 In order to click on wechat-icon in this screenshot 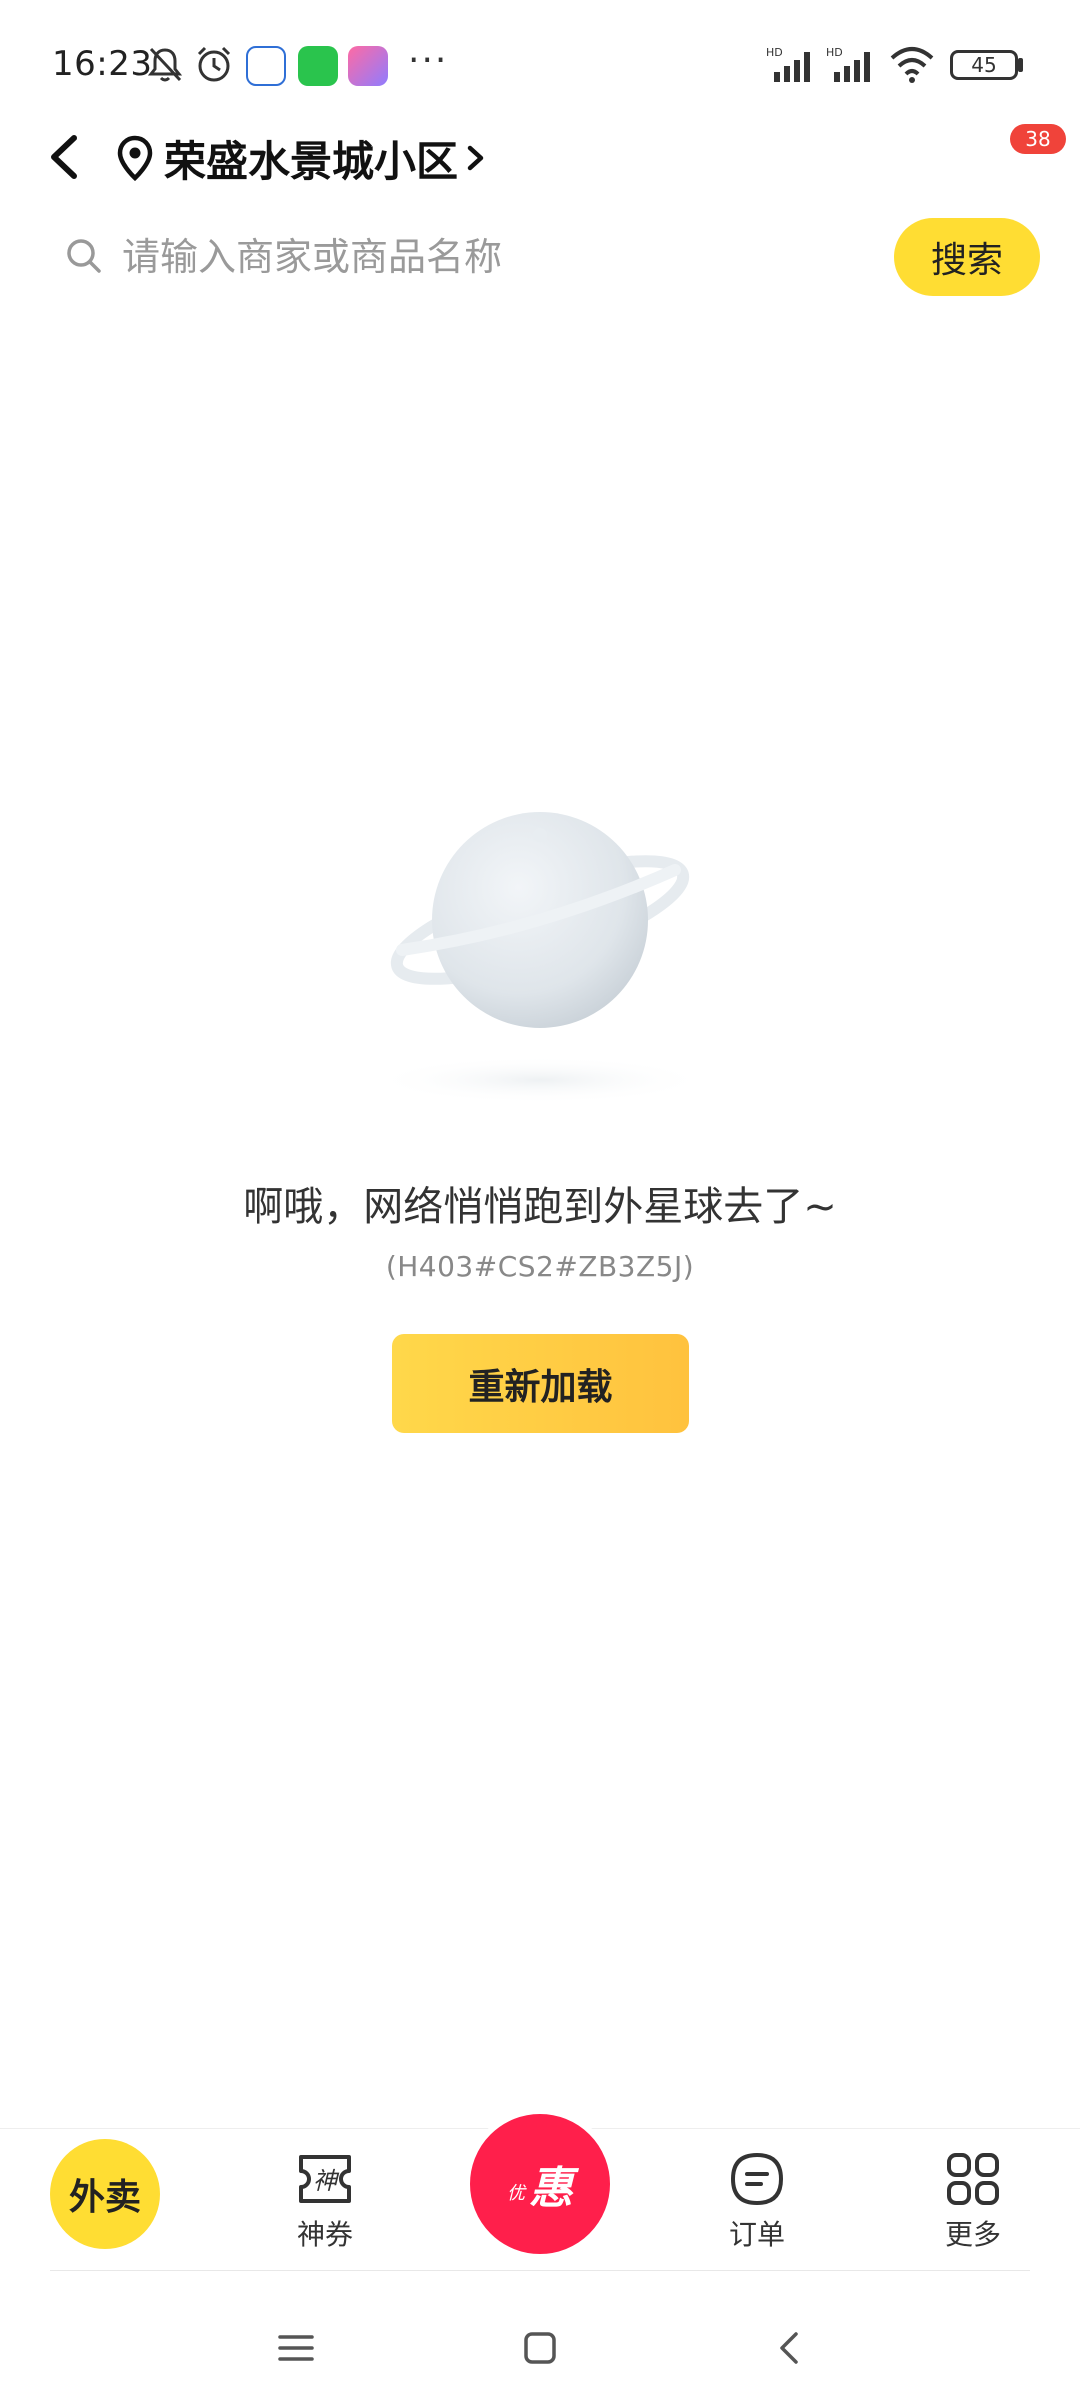, I will do `click(318, 66)`.